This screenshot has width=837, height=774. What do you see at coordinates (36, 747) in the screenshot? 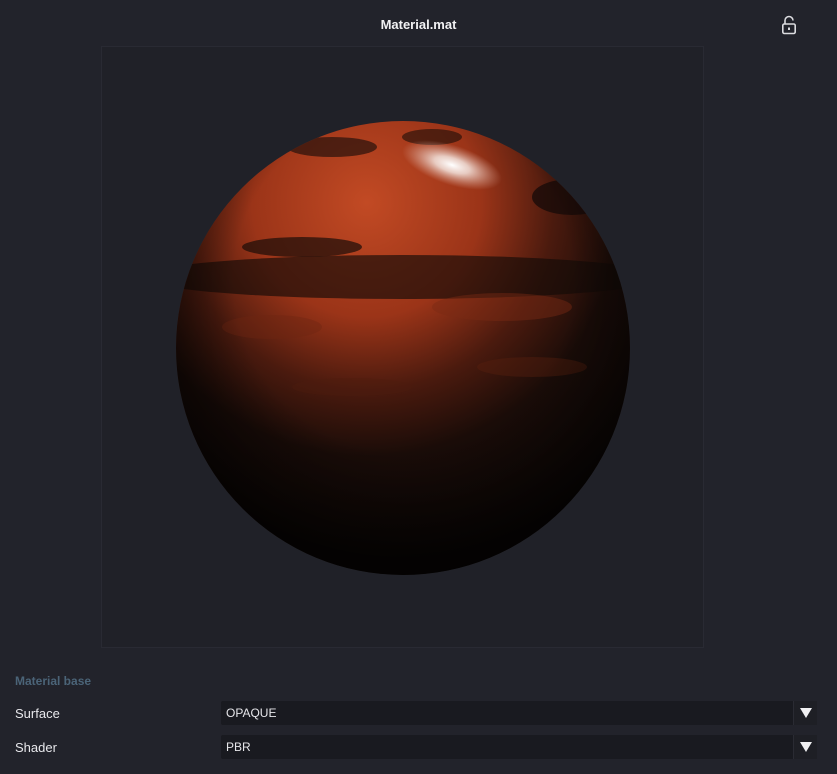
I see `shader-label: Shader` at bounding box center [36, 747].